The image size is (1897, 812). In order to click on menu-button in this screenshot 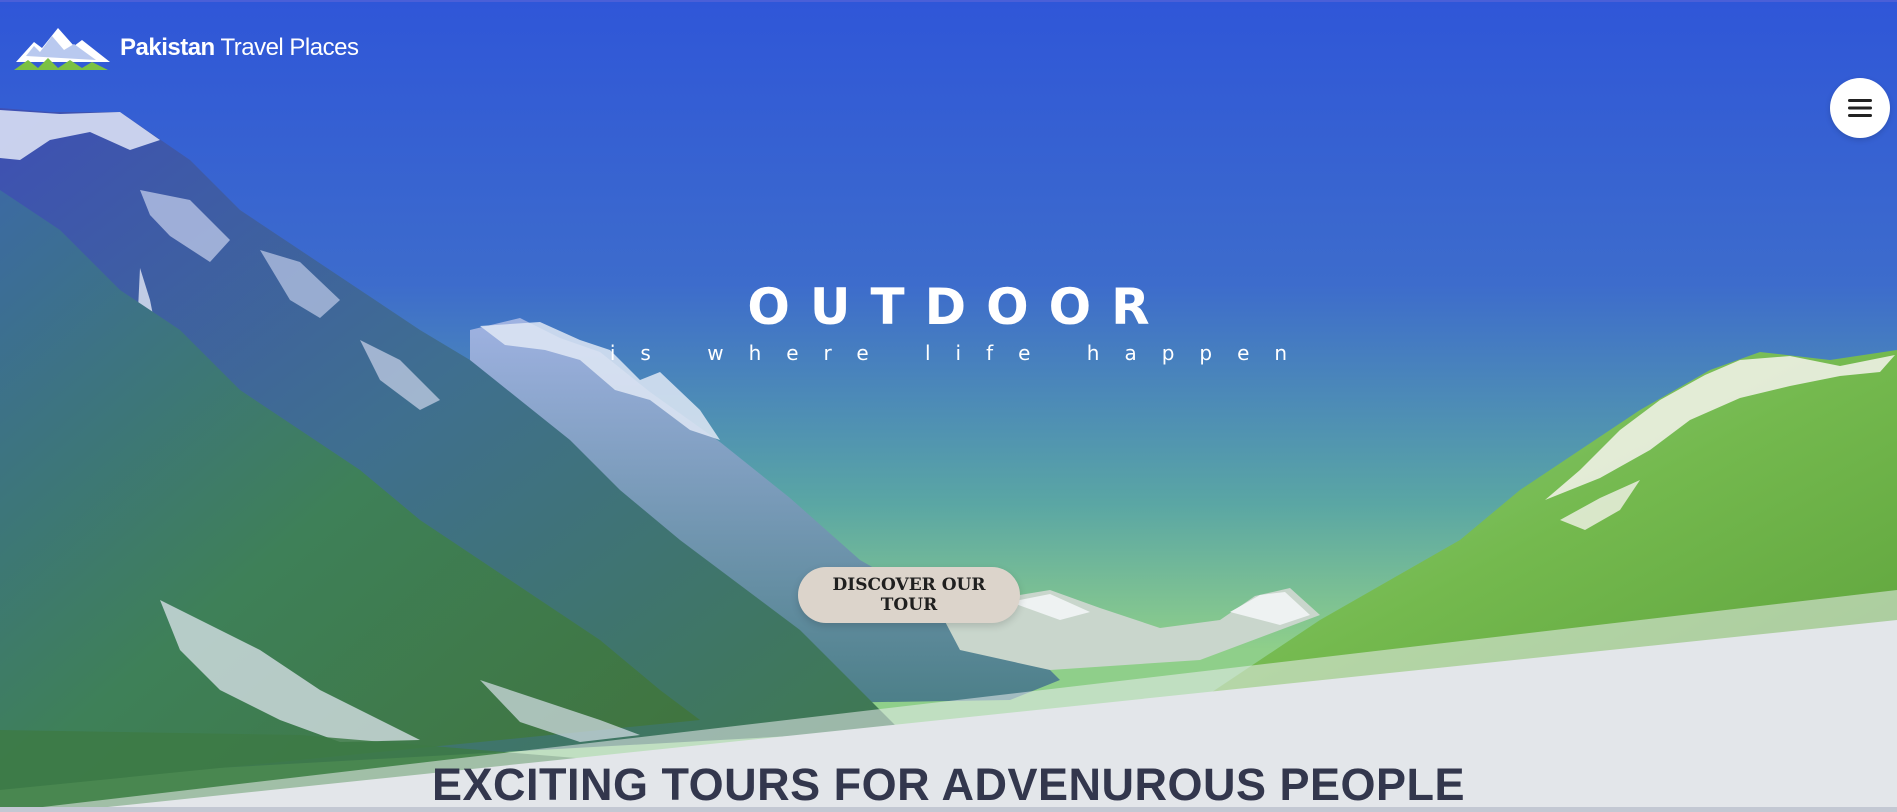, I will do `click(1860, 108)`.